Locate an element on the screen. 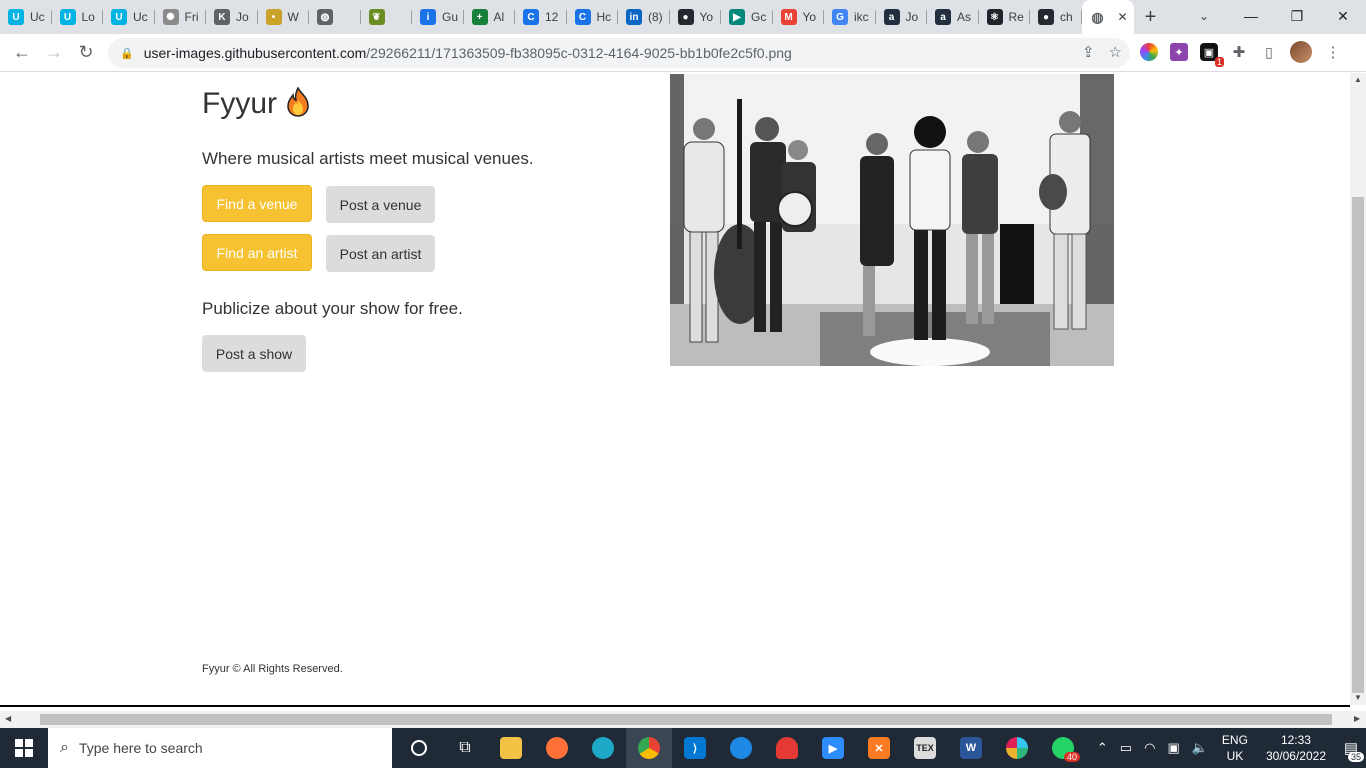  close-icon: ✕ is located at coordinates (1123, 17).